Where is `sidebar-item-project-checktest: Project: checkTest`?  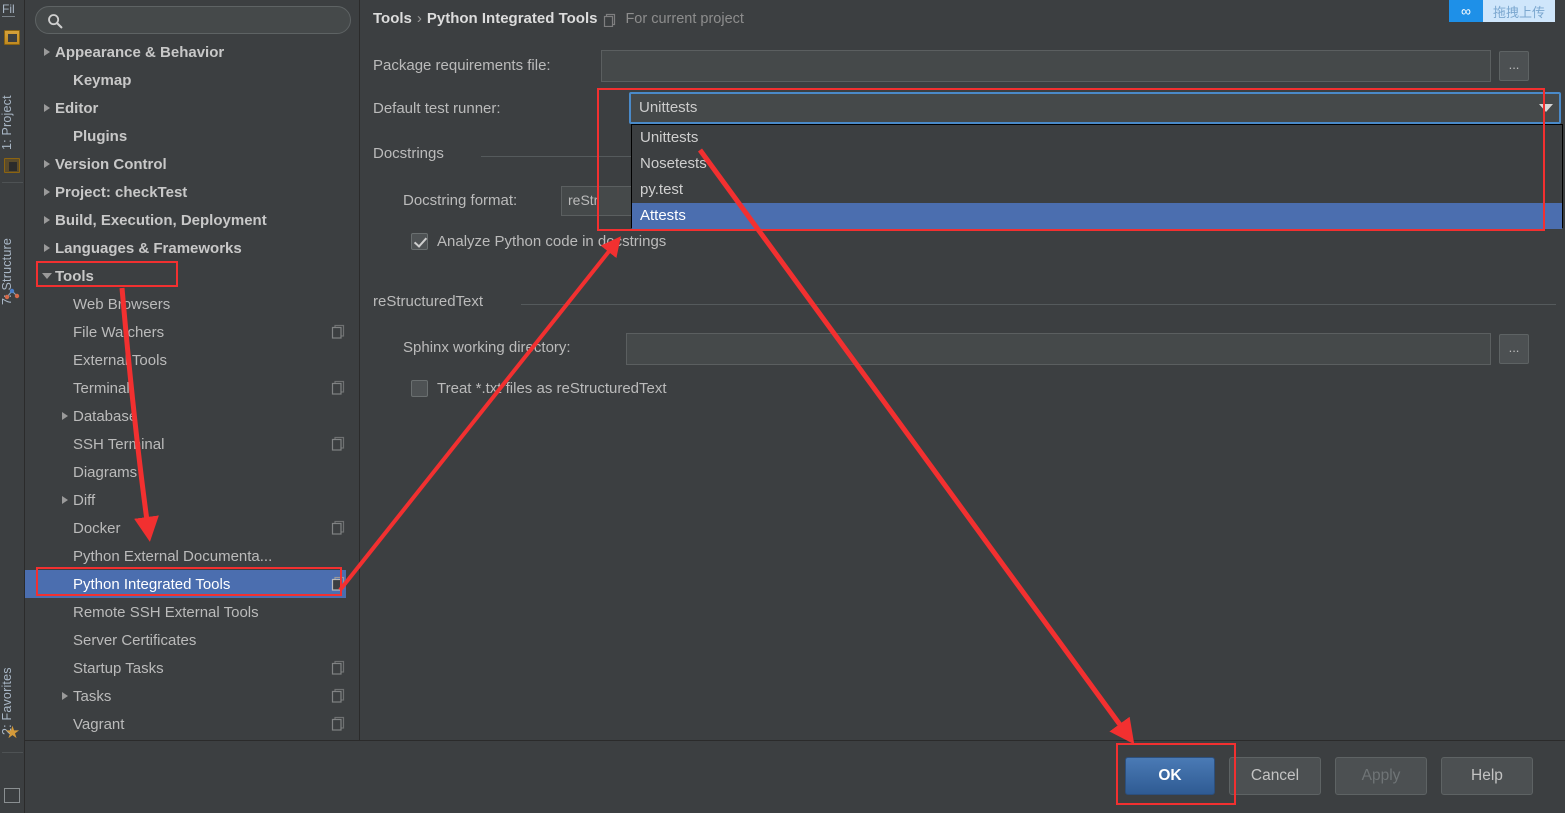 sidebar-item-project-checktest: Project: checkTest is located at coordinates (192, 192).